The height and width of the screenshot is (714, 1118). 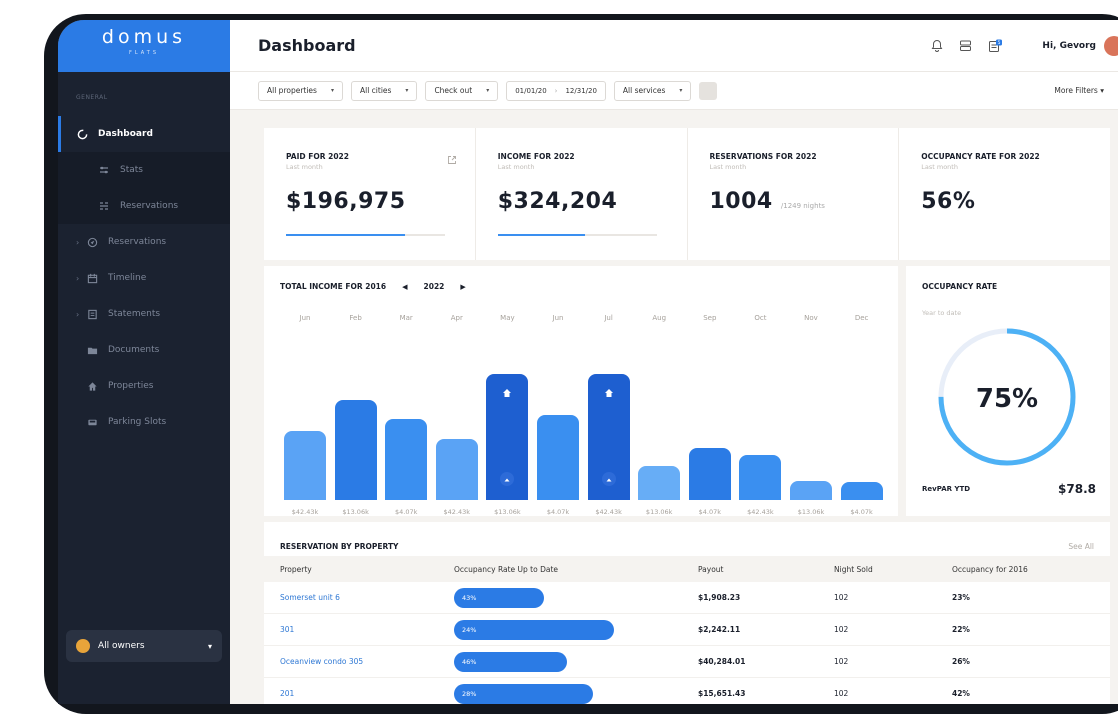 What do you see at coordinates (766, 569) in the screenshot?
I see `column-header: Payout` at bounding box center [766, 569].